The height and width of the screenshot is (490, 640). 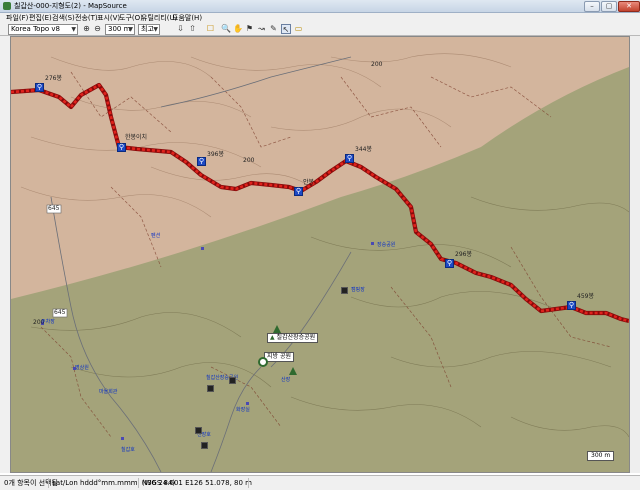 I want to click on poi-label: 산장, so click(x=286, y=380).